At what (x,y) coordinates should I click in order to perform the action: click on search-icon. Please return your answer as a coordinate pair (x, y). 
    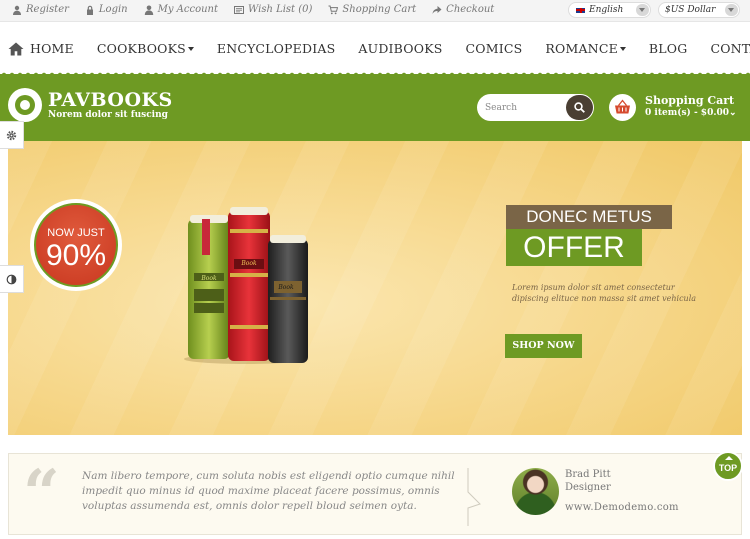
    Looking at the image, I should click on (579, 107).